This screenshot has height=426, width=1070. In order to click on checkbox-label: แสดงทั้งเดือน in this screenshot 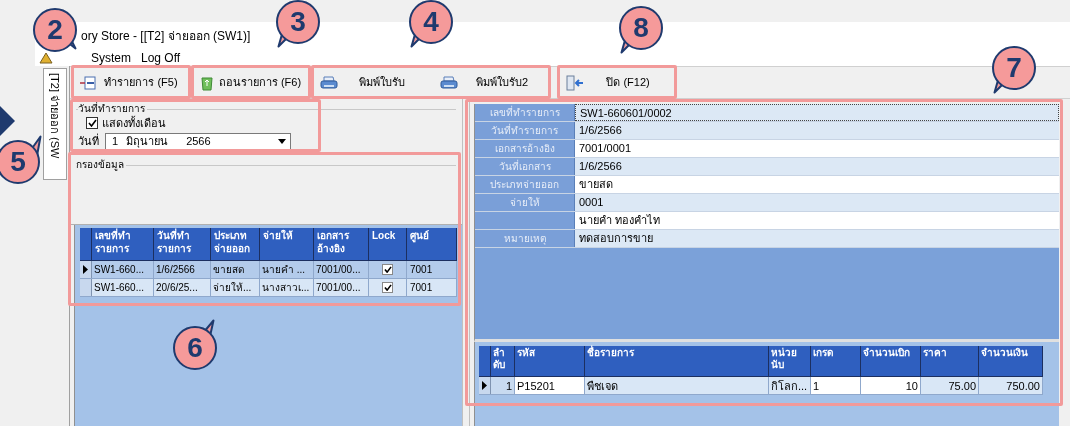, I will do `click(134, 123)`.